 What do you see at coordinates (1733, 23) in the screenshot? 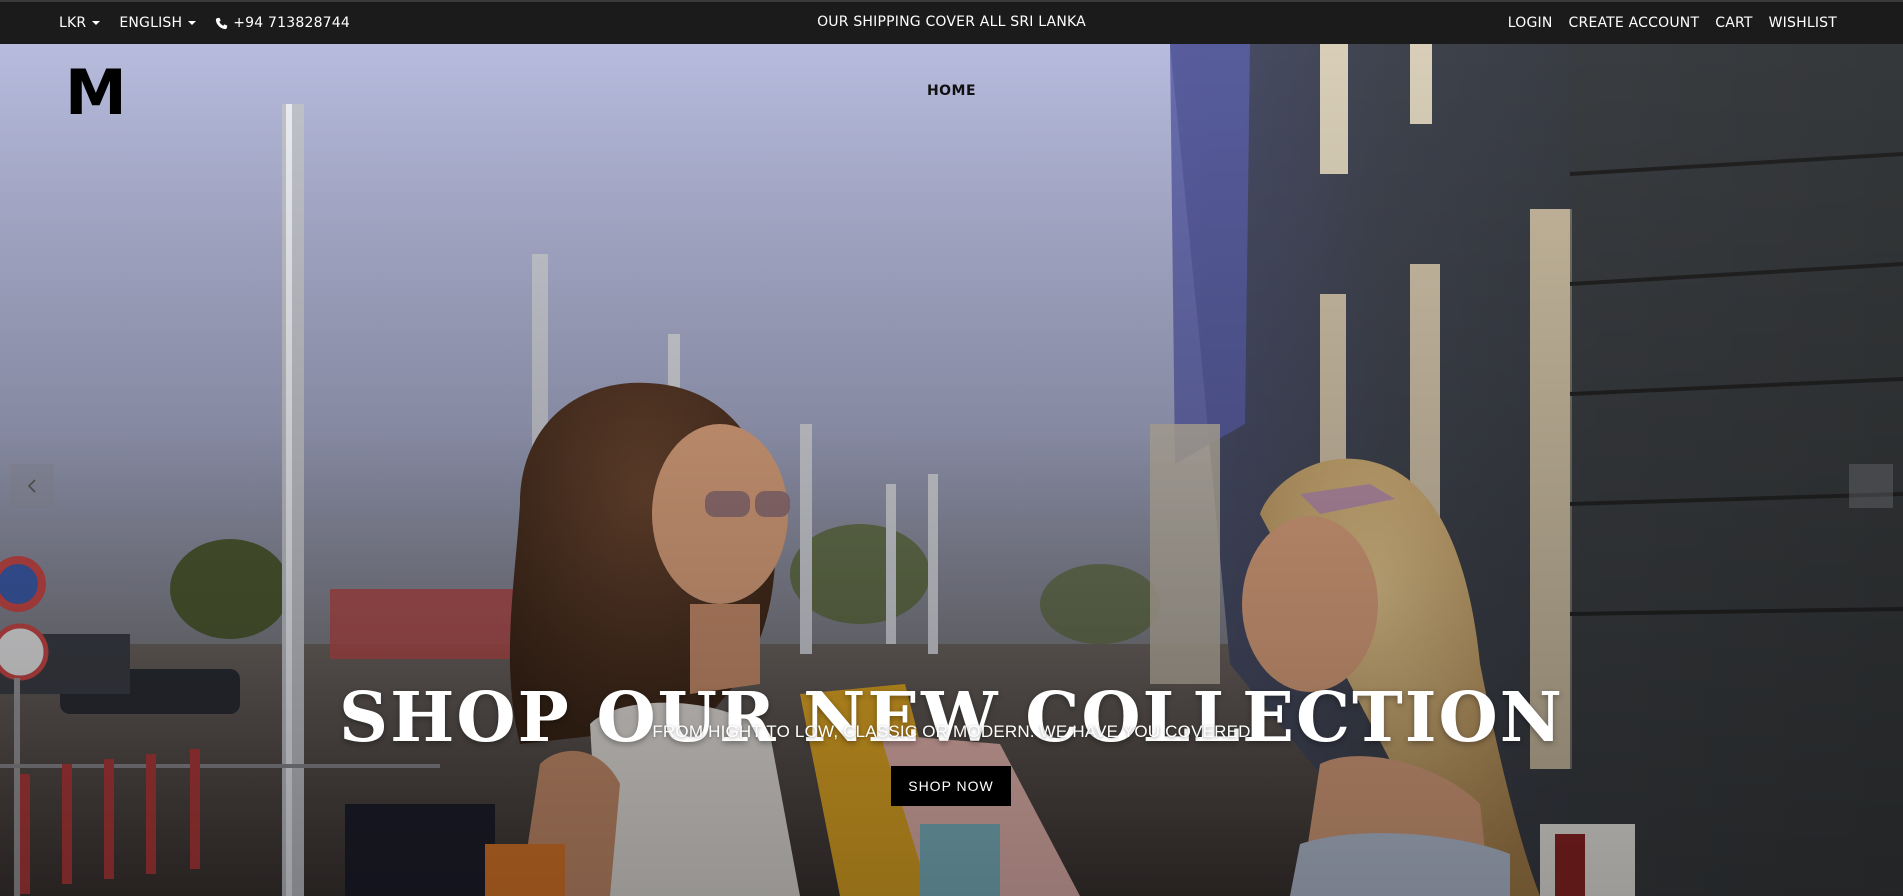
I see `cart-link: CART` at bounding box center [1733, 23].